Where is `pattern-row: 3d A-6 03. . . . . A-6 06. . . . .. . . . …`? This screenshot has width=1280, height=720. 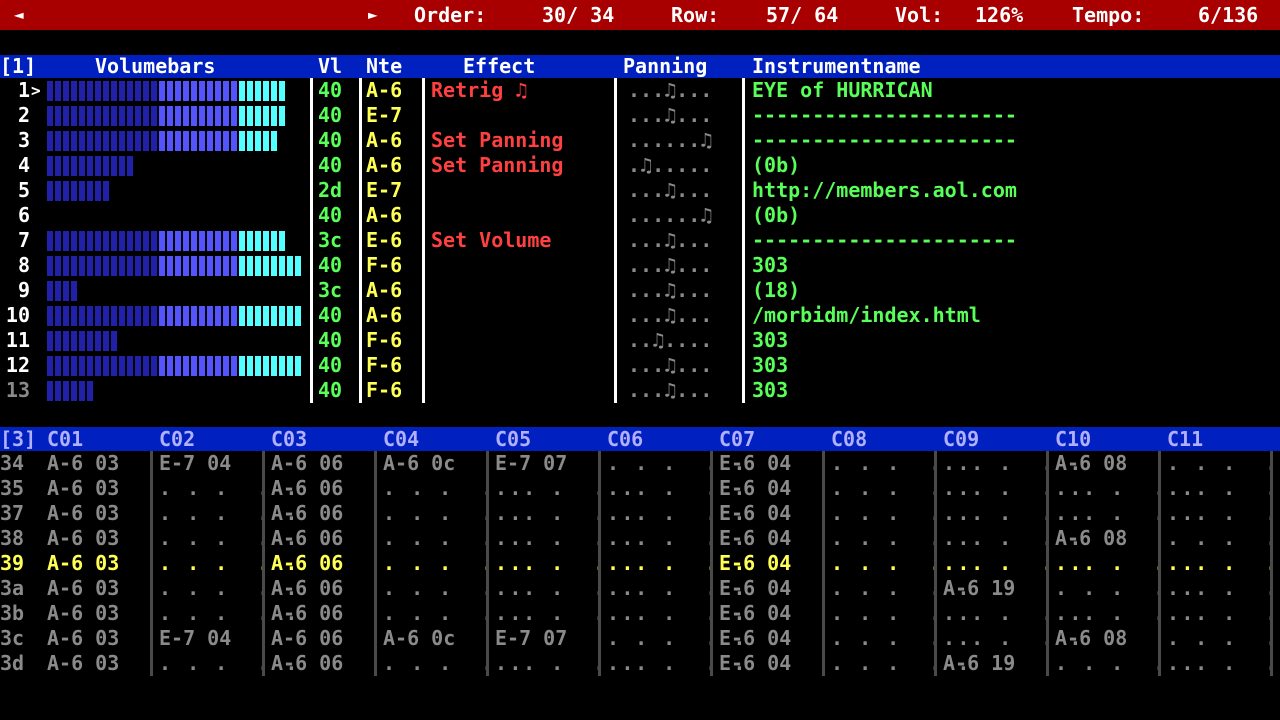 pattern-row: 3d A-6 03. . . . . A-6 06. . . . .. . . . … is located at coordinates (640, 663).